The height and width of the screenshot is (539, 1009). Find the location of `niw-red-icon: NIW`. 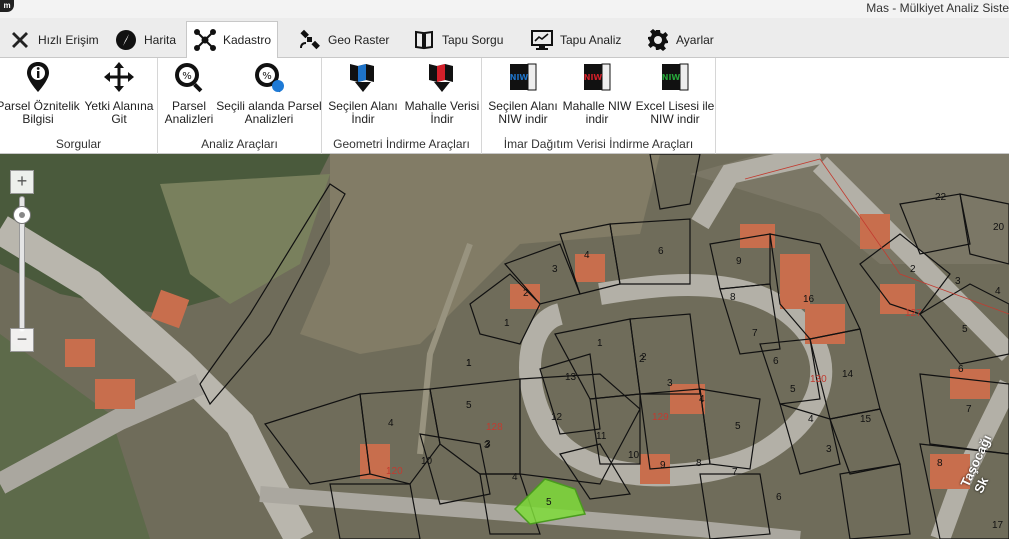

niw-red-icon: NIW is located at coordinates (597, 77).